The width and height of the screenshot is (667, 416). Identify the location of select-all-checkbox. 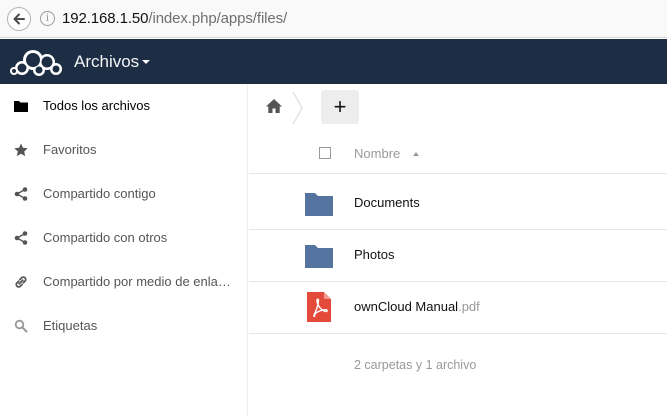
(325, 153).